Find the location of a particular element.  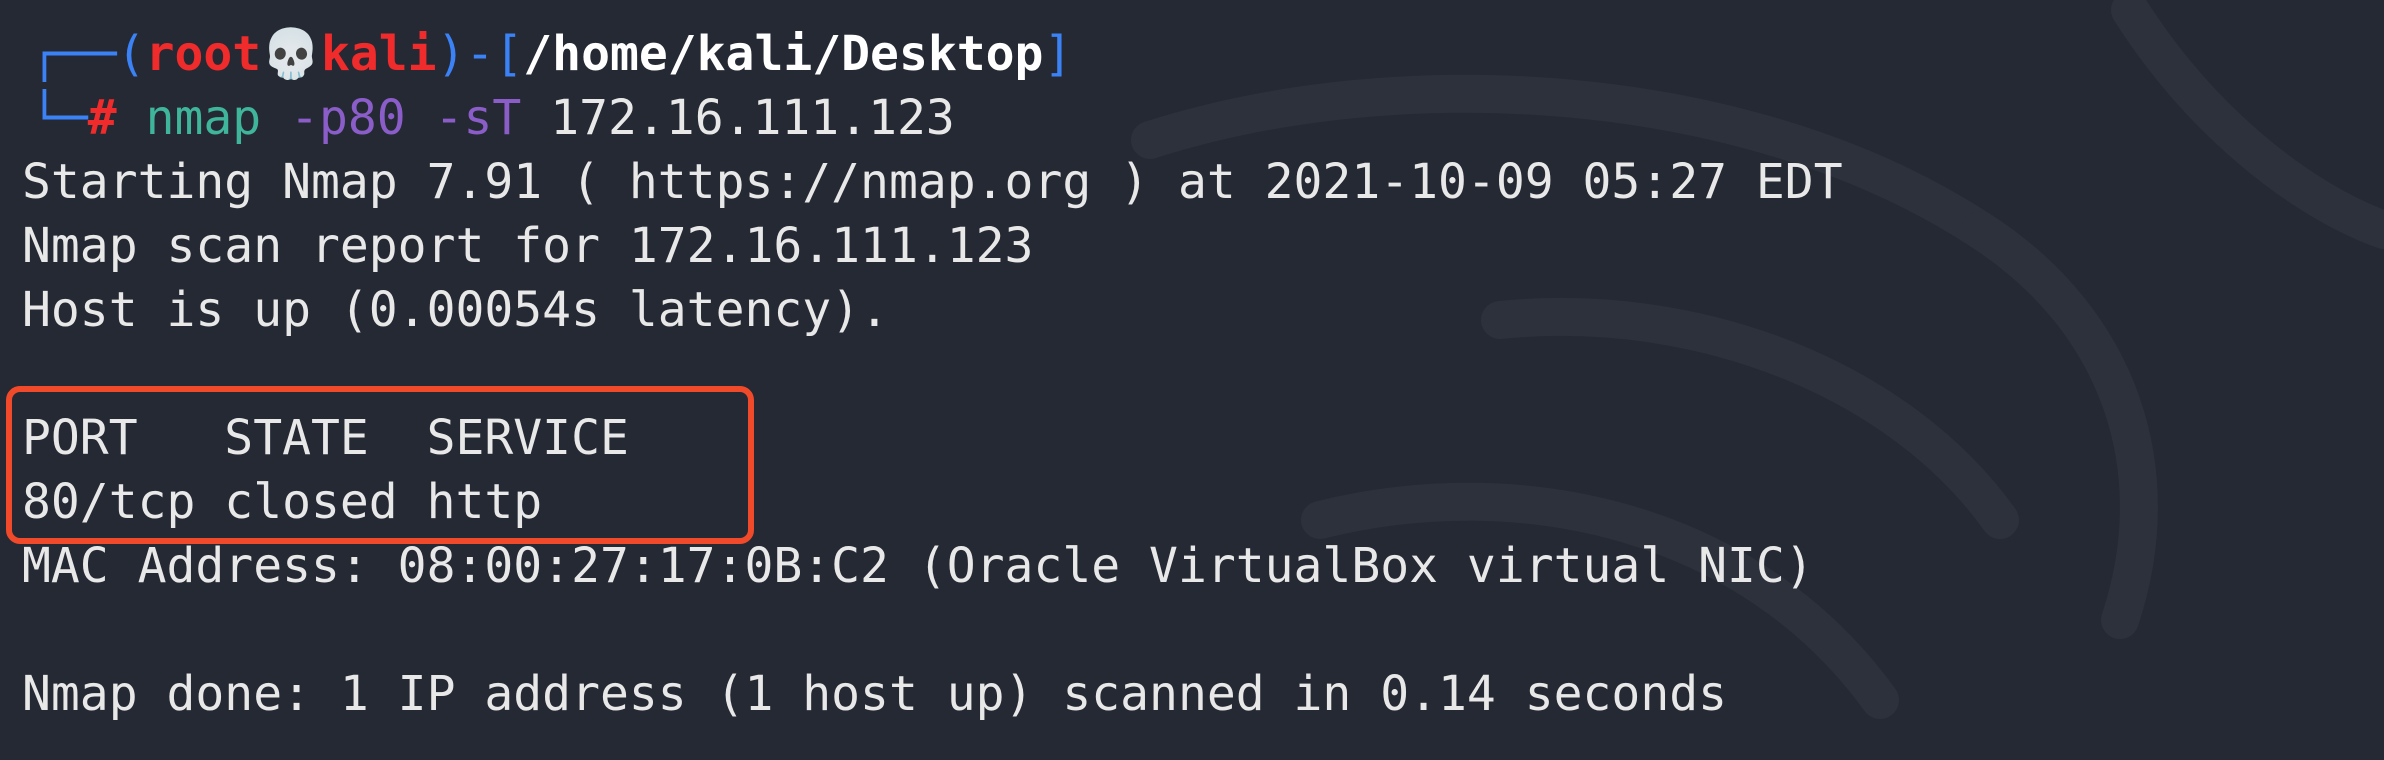

command-name: nmap is located at coordinates (203, 118).